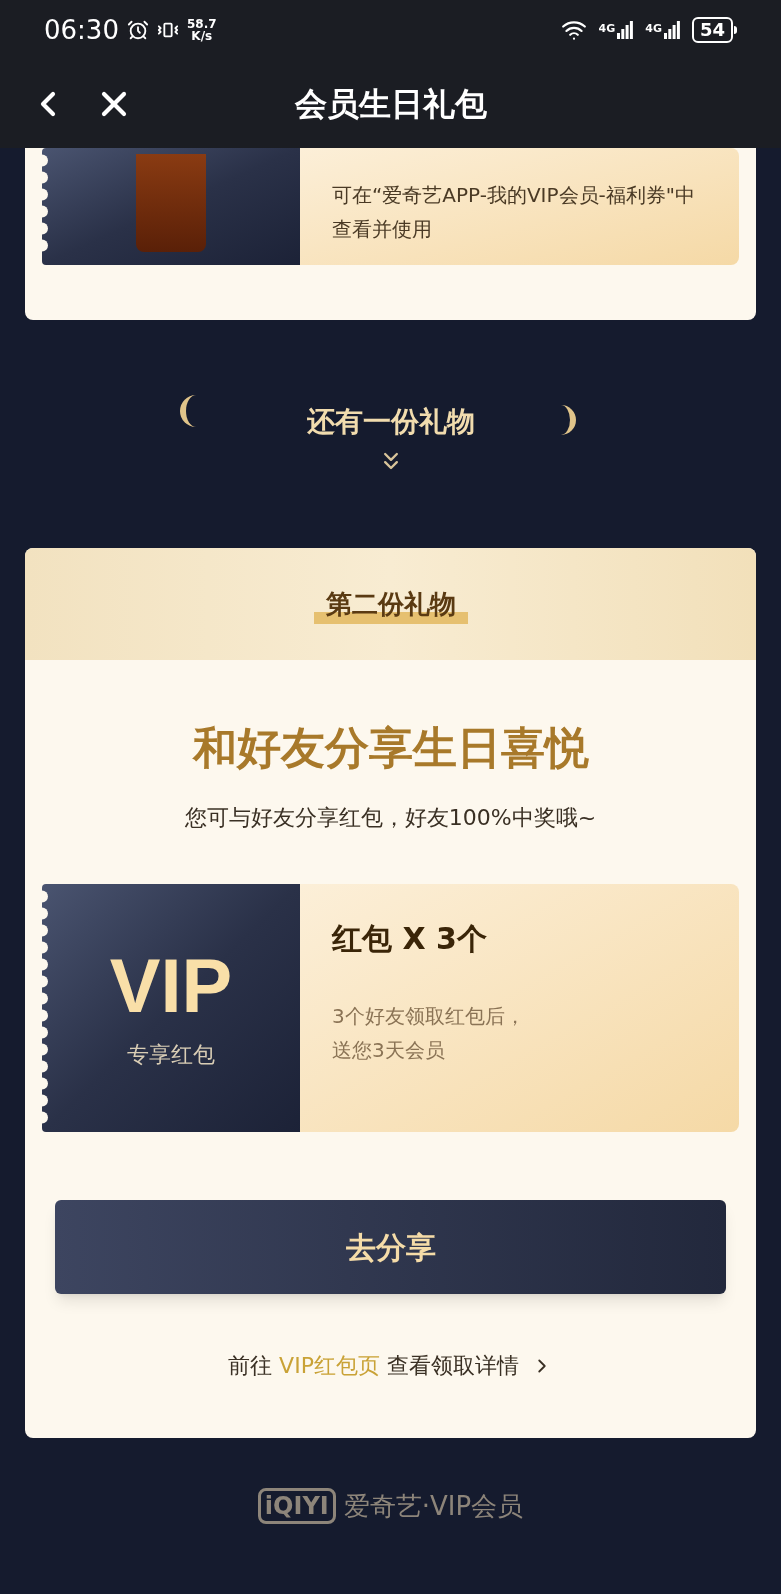  I want to click on clock-time: 06:30, so click(81, 30).